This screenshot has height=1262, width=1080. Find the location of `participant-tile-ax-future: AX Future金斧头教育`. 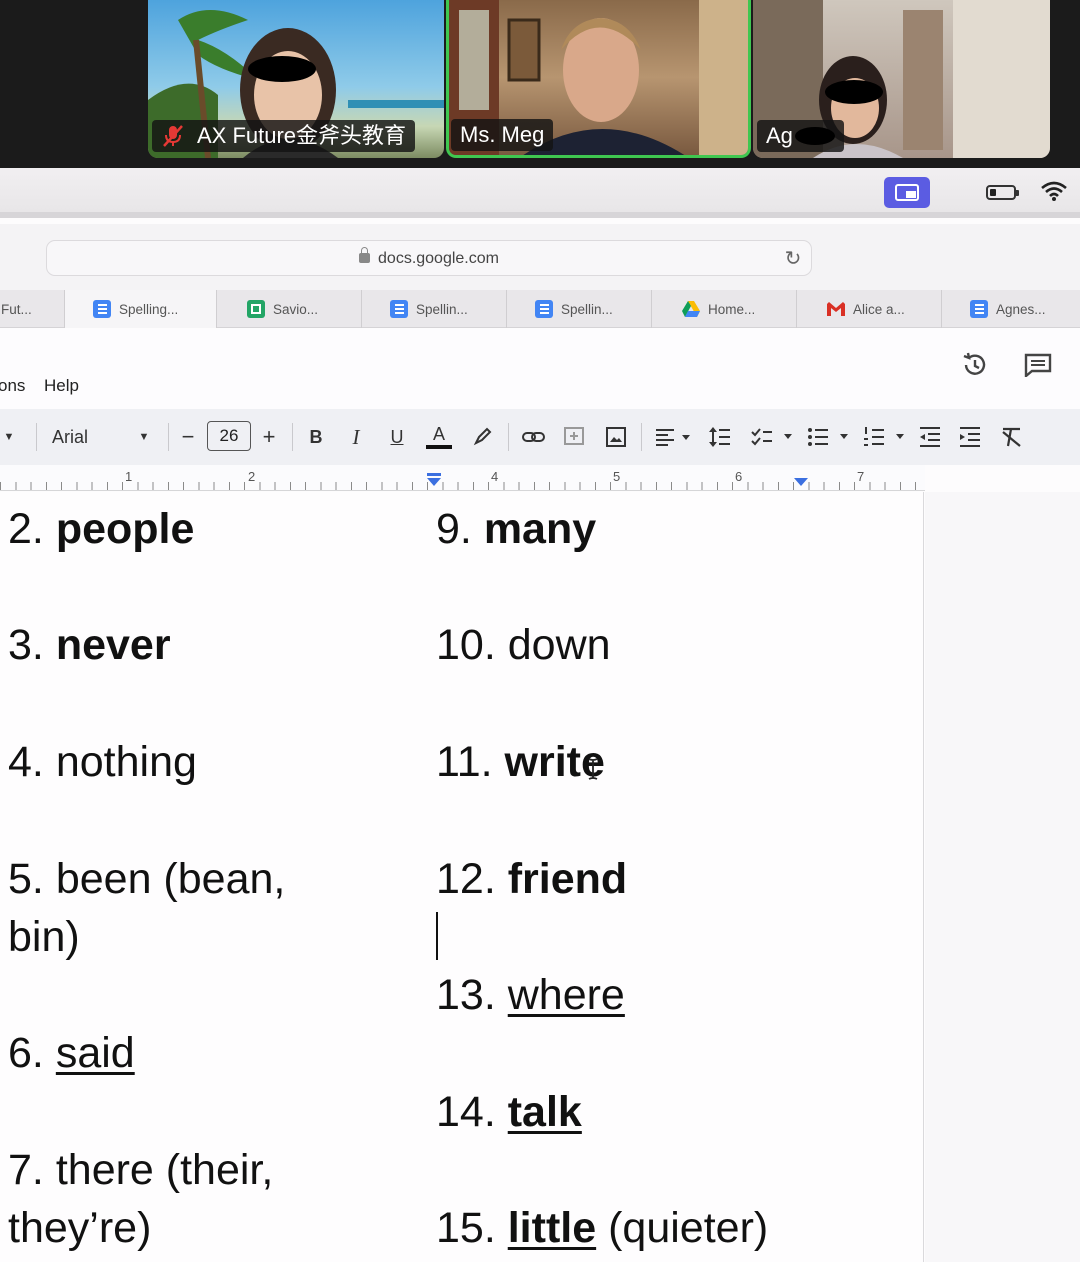

participant-tile-ax-future: AX Future金斧头教育 is located at coordinates (296, 79).